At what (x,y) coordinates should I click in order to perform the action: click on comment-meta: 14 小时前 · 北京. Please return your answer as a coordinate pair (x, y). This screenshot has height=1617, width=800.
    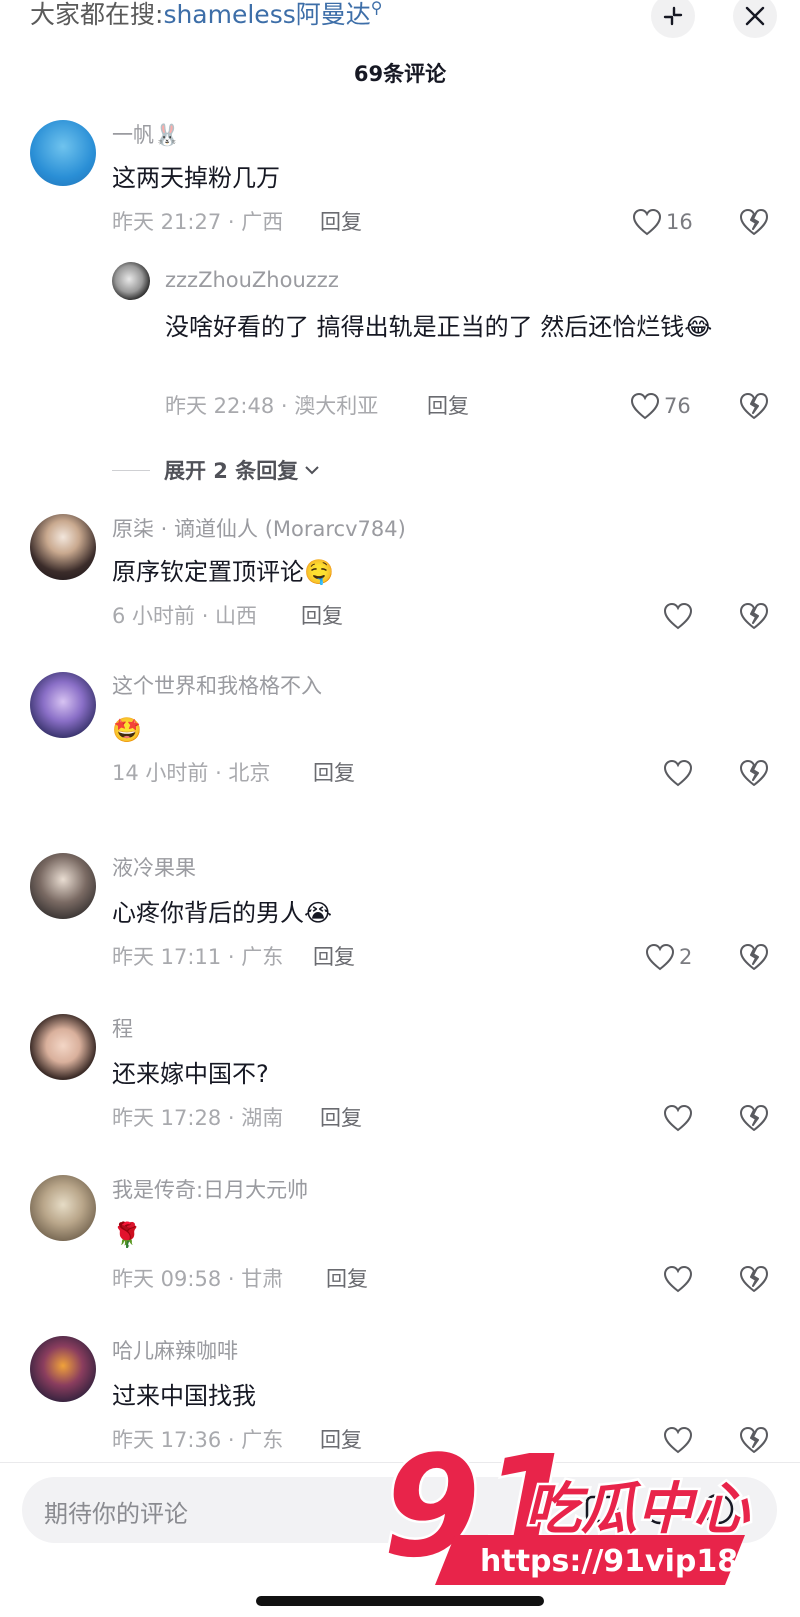
    Looking at the image, I should click on (191, 773).